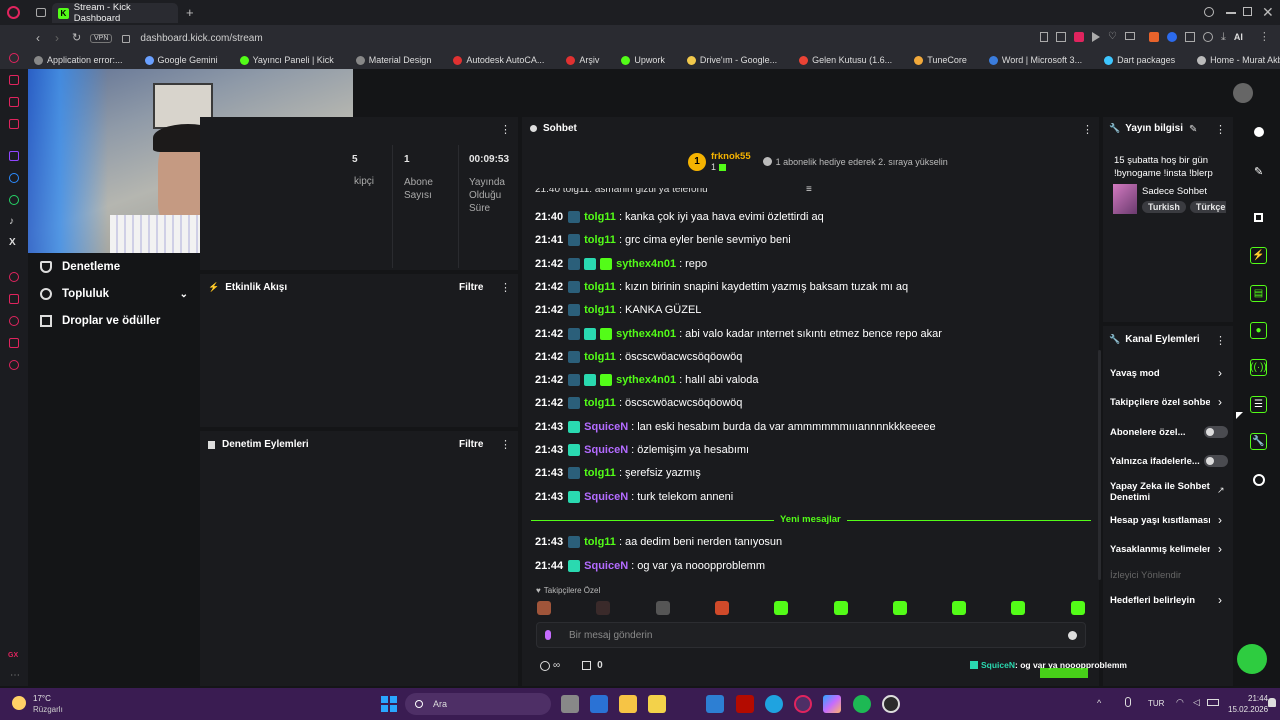 The height and width of the screenshot is (720, 1280). What do you see at coordinates (570, 704) in the screenshot?
I see `task-view-icon` at bounding box center [570, 704].